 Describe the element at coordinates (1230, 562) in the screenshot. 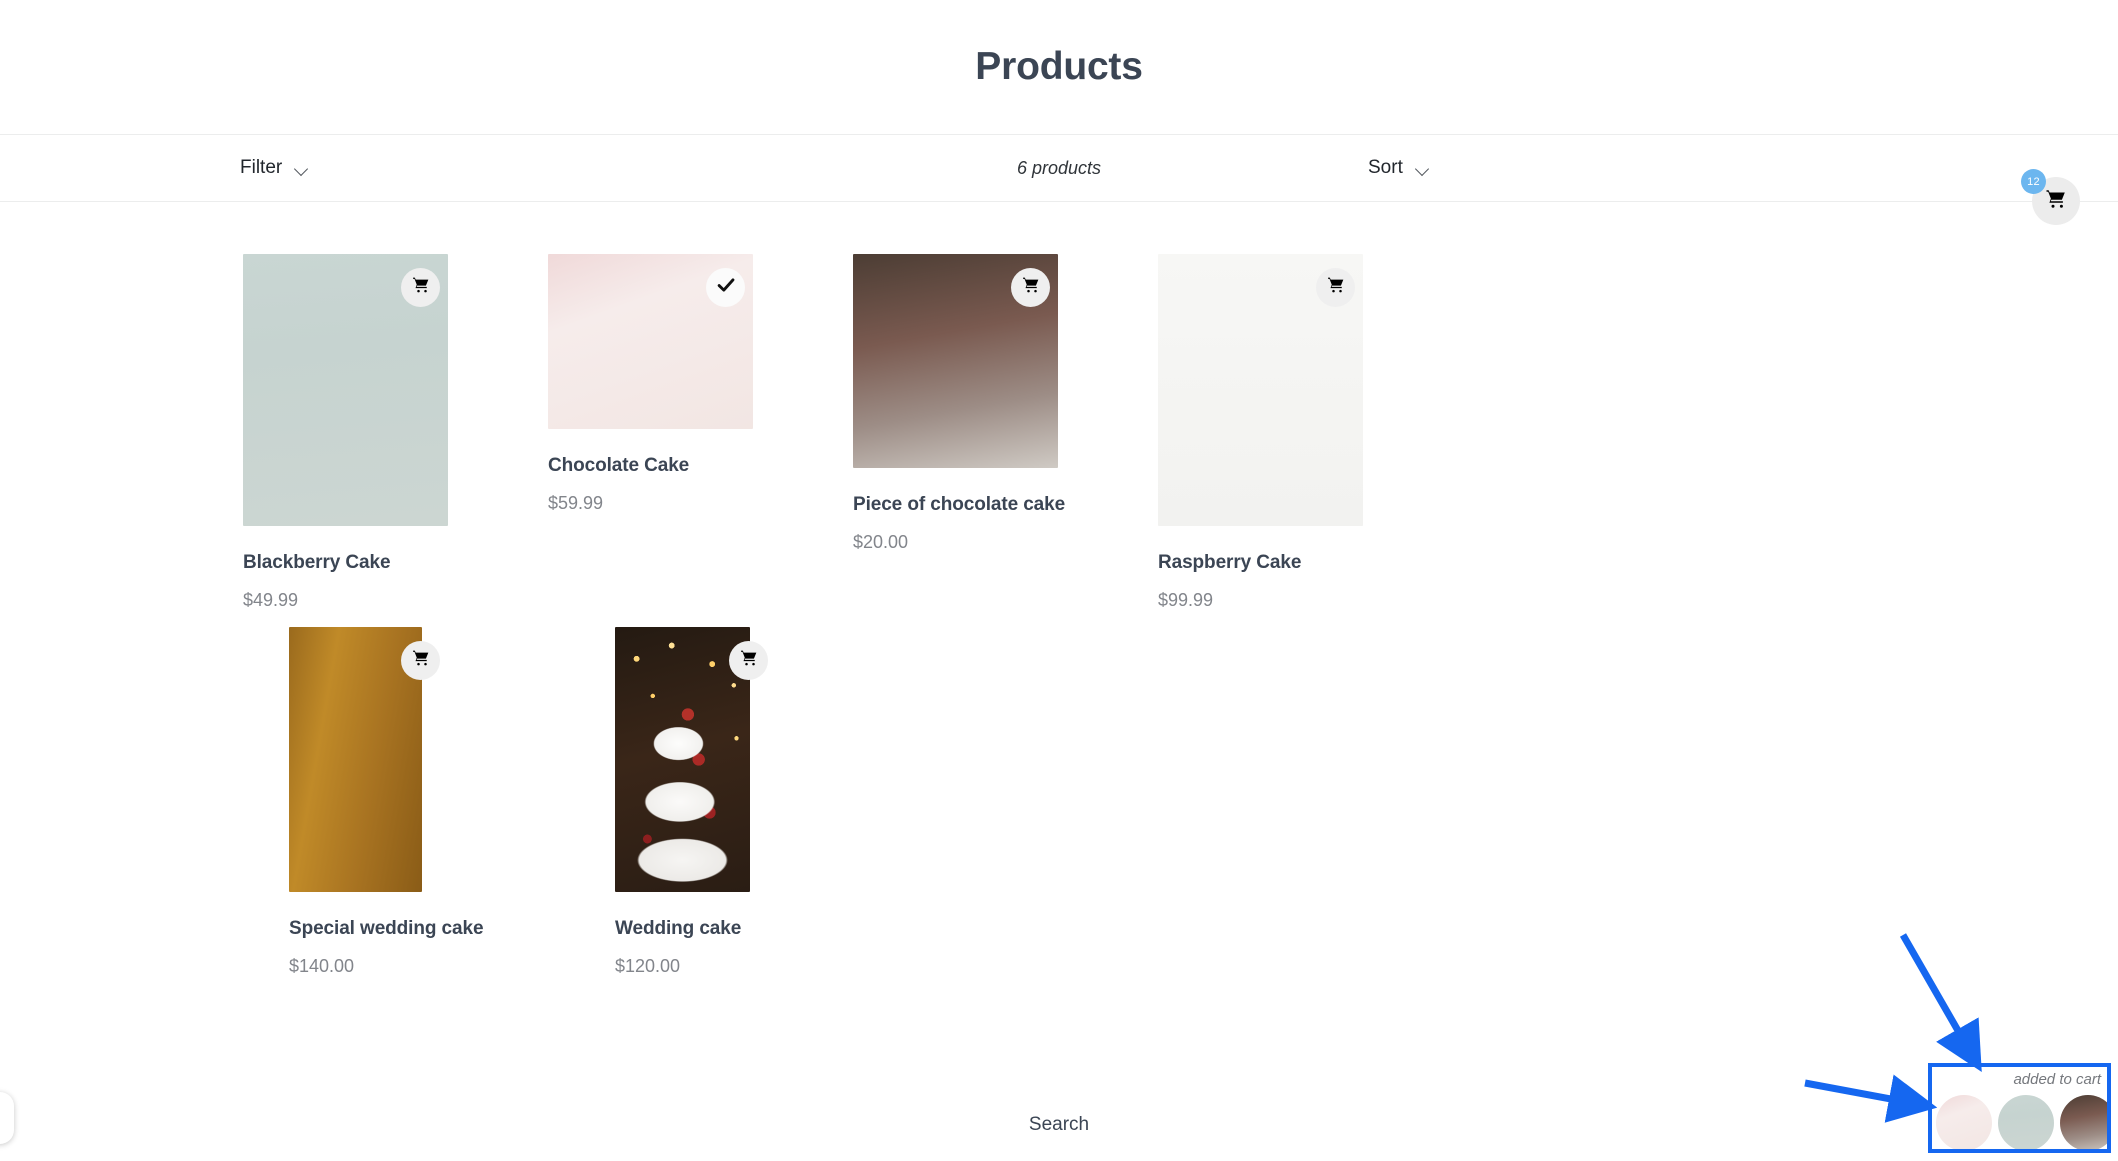

I see `product-title: Raspberry Cake` at that location.